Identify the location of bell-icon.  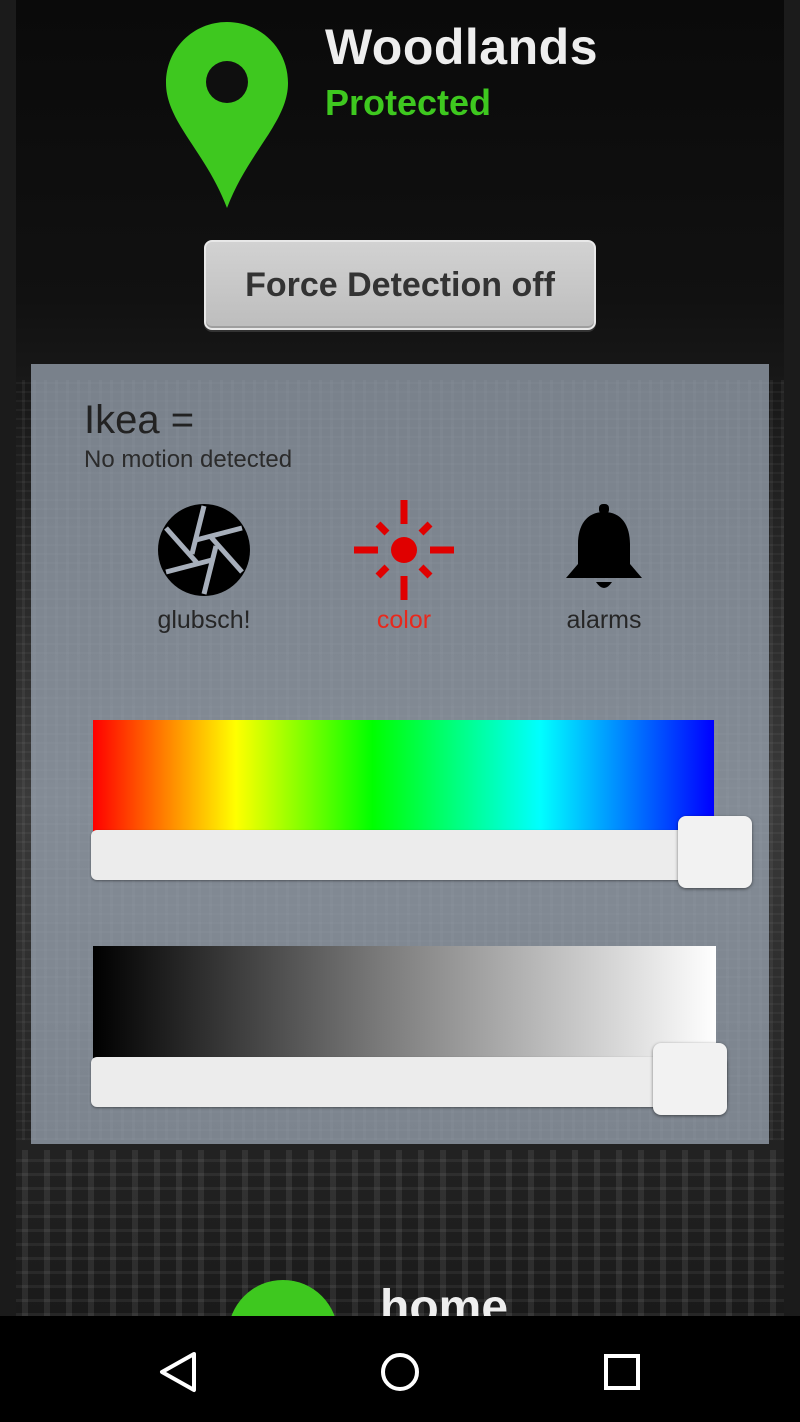
(604, 546).